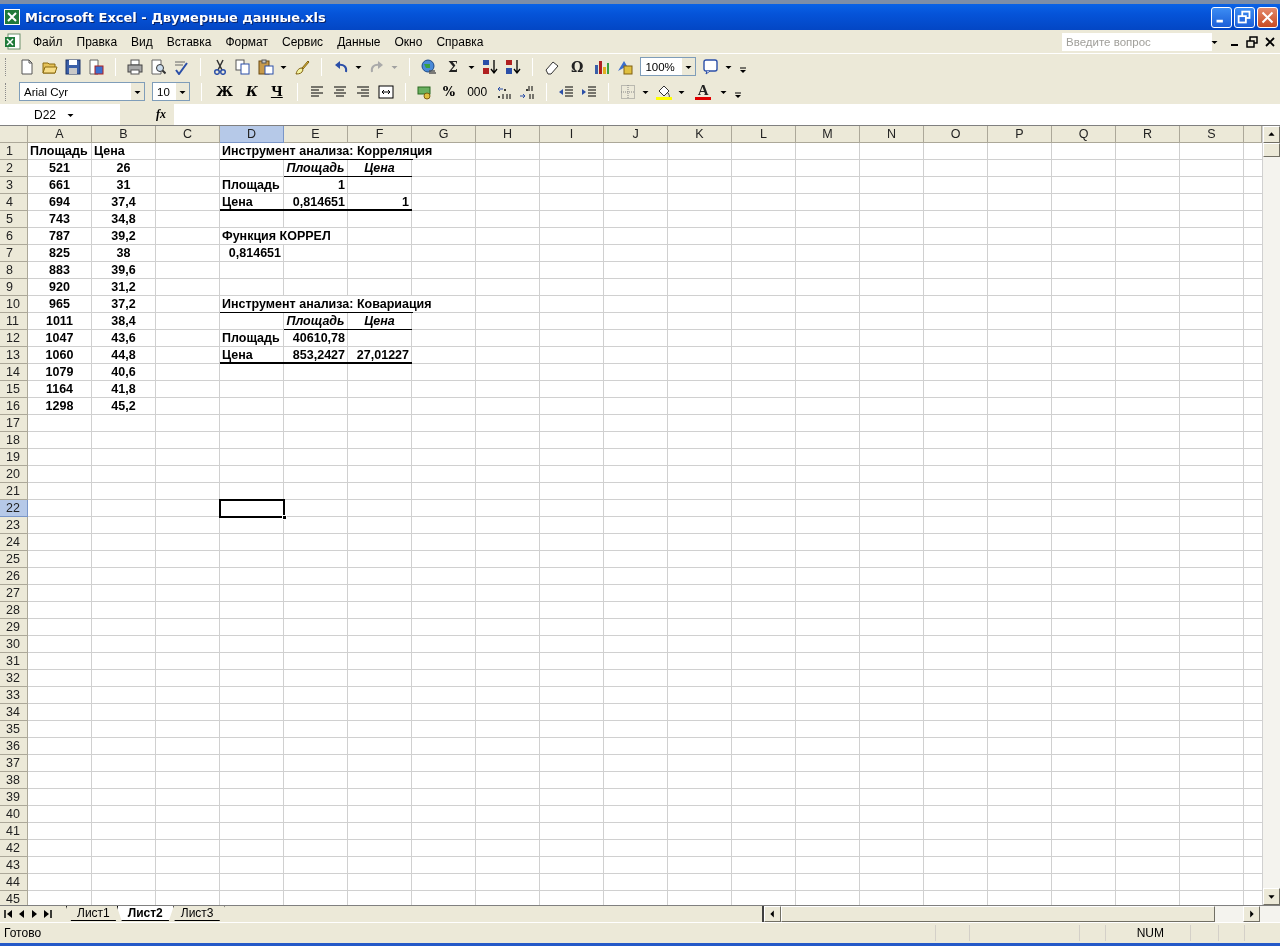 This screenshot has width=1280, height=946. Describe the element at coordinates (247, 41) in the screenshot. I see `menu-item: Формат` at that location.